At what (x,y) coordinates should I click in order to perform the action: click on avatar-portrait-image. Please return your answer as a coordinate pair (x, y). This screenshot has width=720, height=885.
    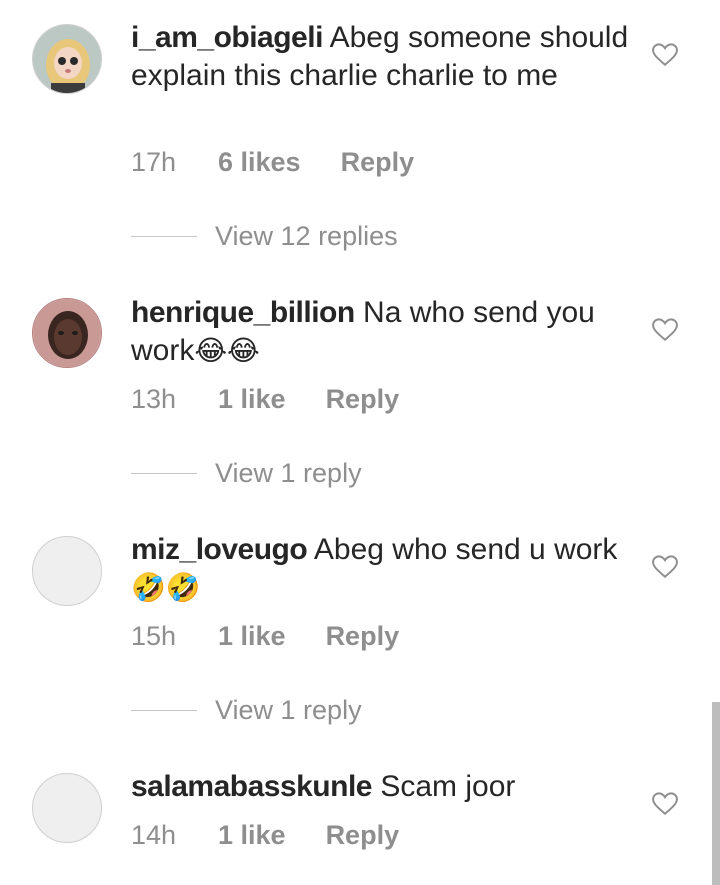
    Looking at the image, I should click on (67, 333).